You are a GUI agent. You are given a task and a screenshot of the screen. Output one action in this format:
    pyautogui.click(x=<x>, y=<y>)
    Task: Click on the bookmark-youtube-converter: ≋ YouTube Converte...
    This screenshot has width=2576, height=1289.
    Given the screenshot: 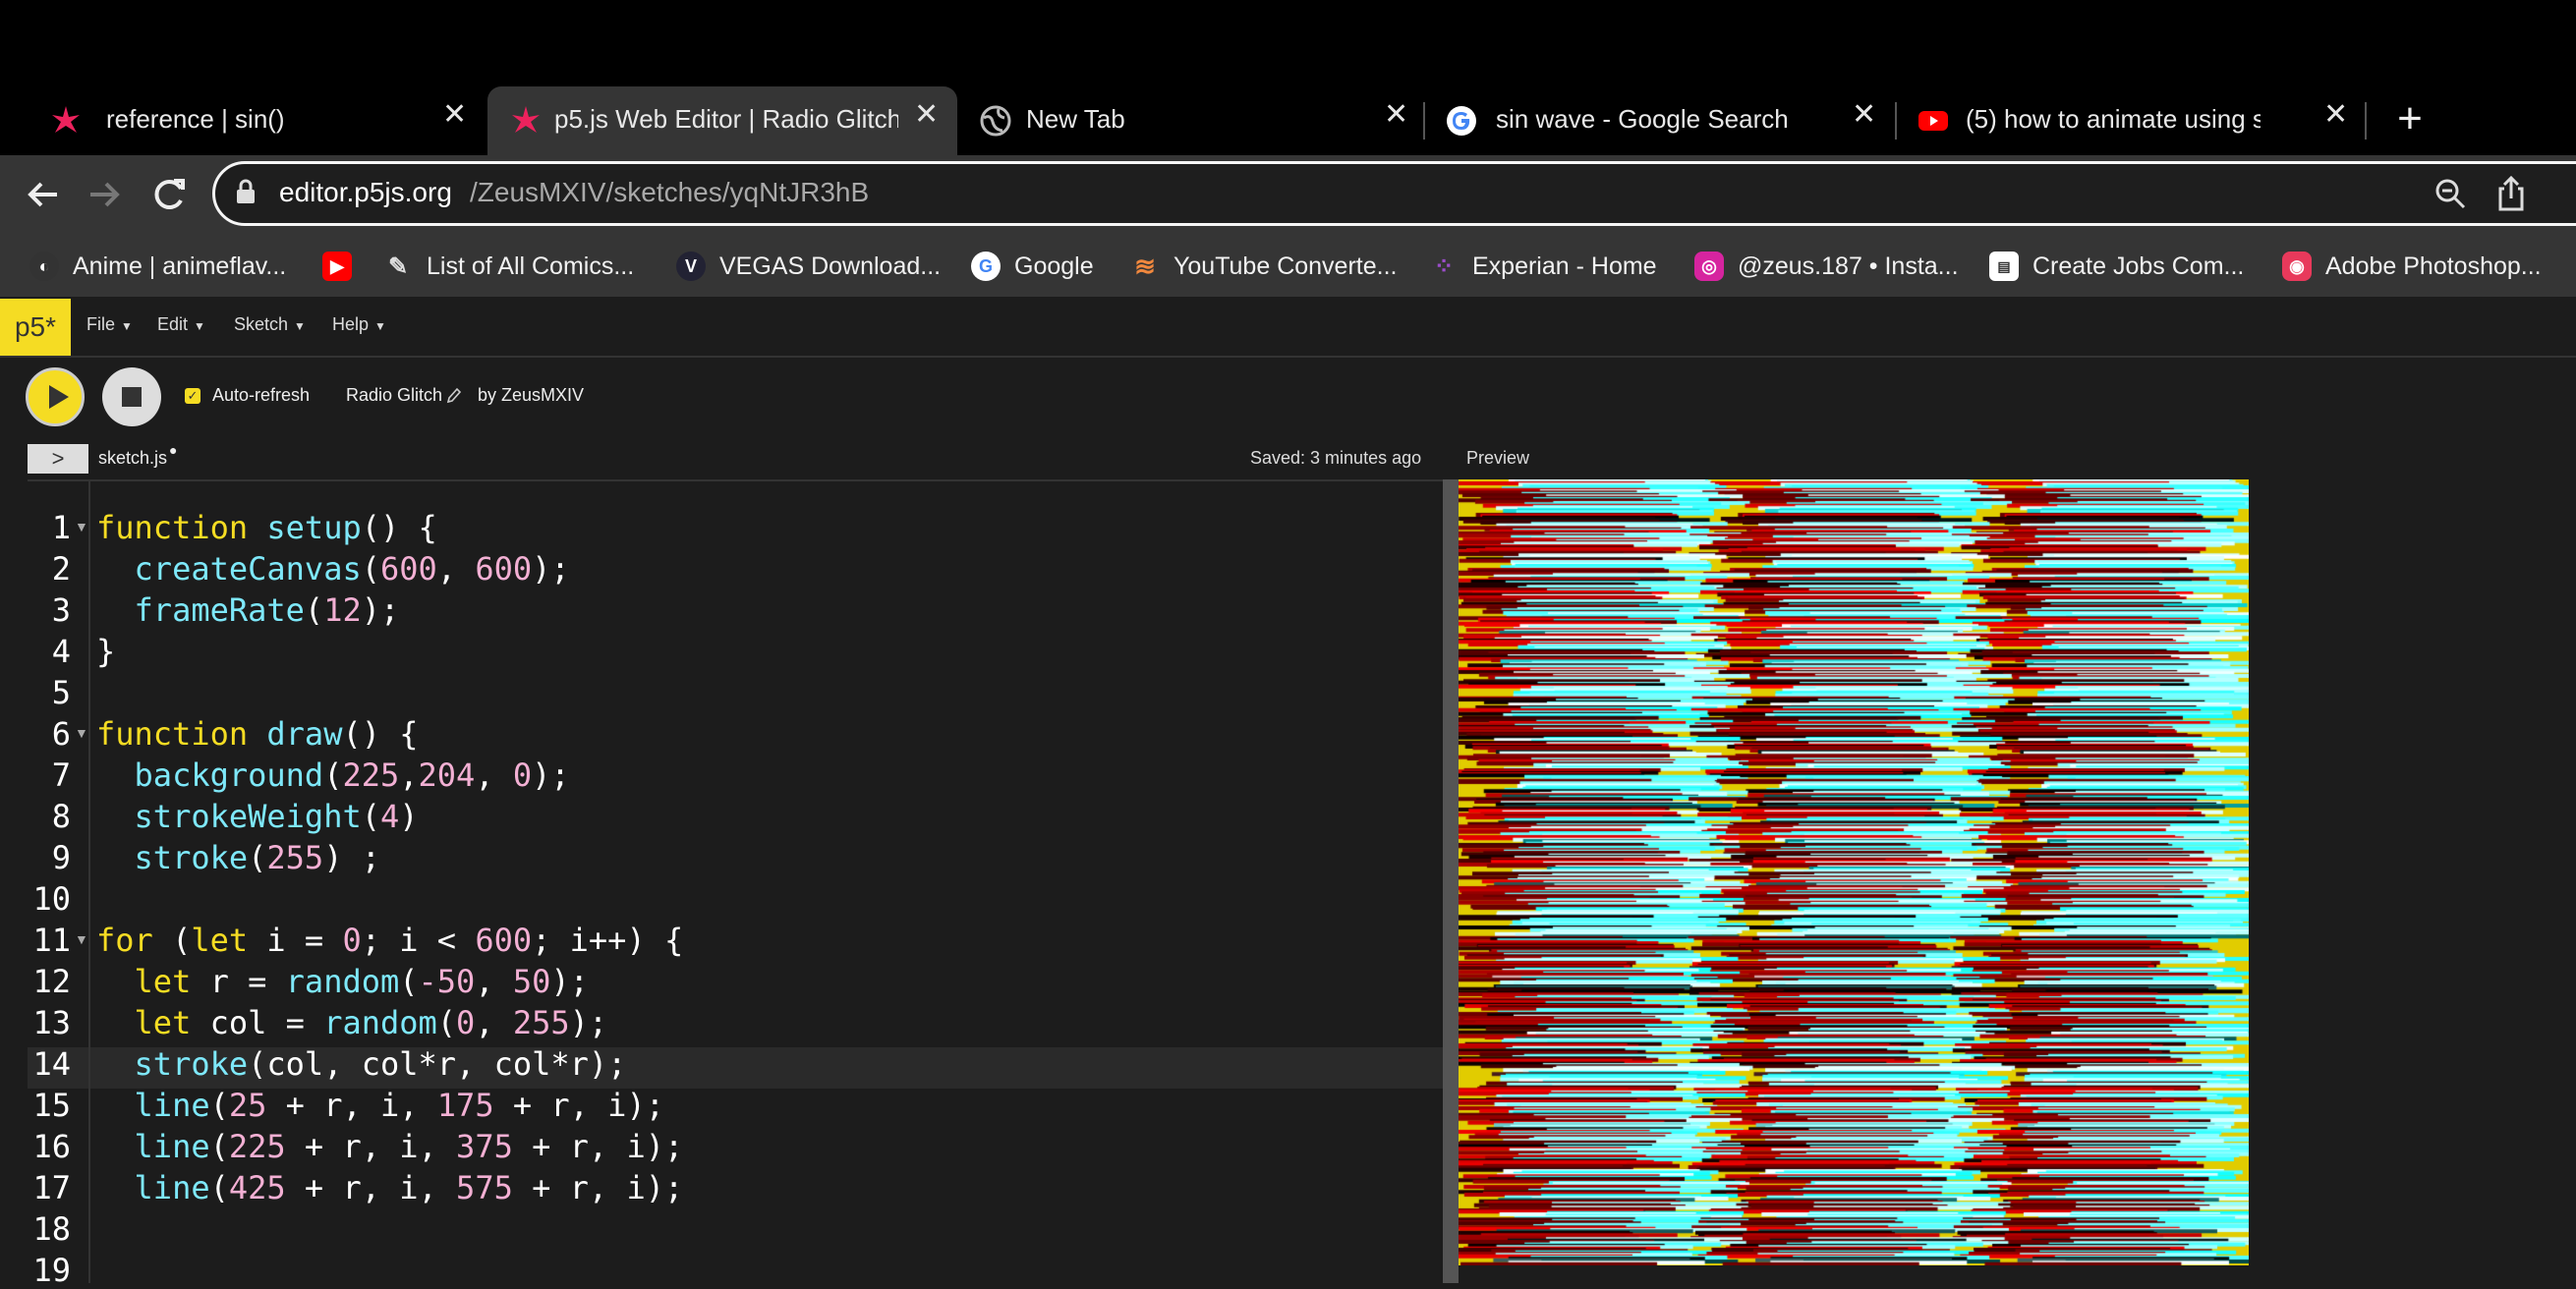 What is the action you would take?
    pyautogui.click(x=1263, y=266)
    